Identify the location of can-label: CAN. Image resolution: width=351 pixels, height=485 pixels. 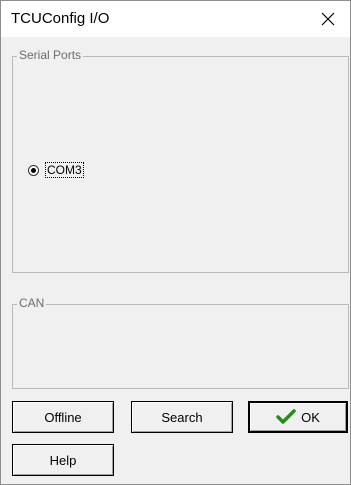
(32, 303).